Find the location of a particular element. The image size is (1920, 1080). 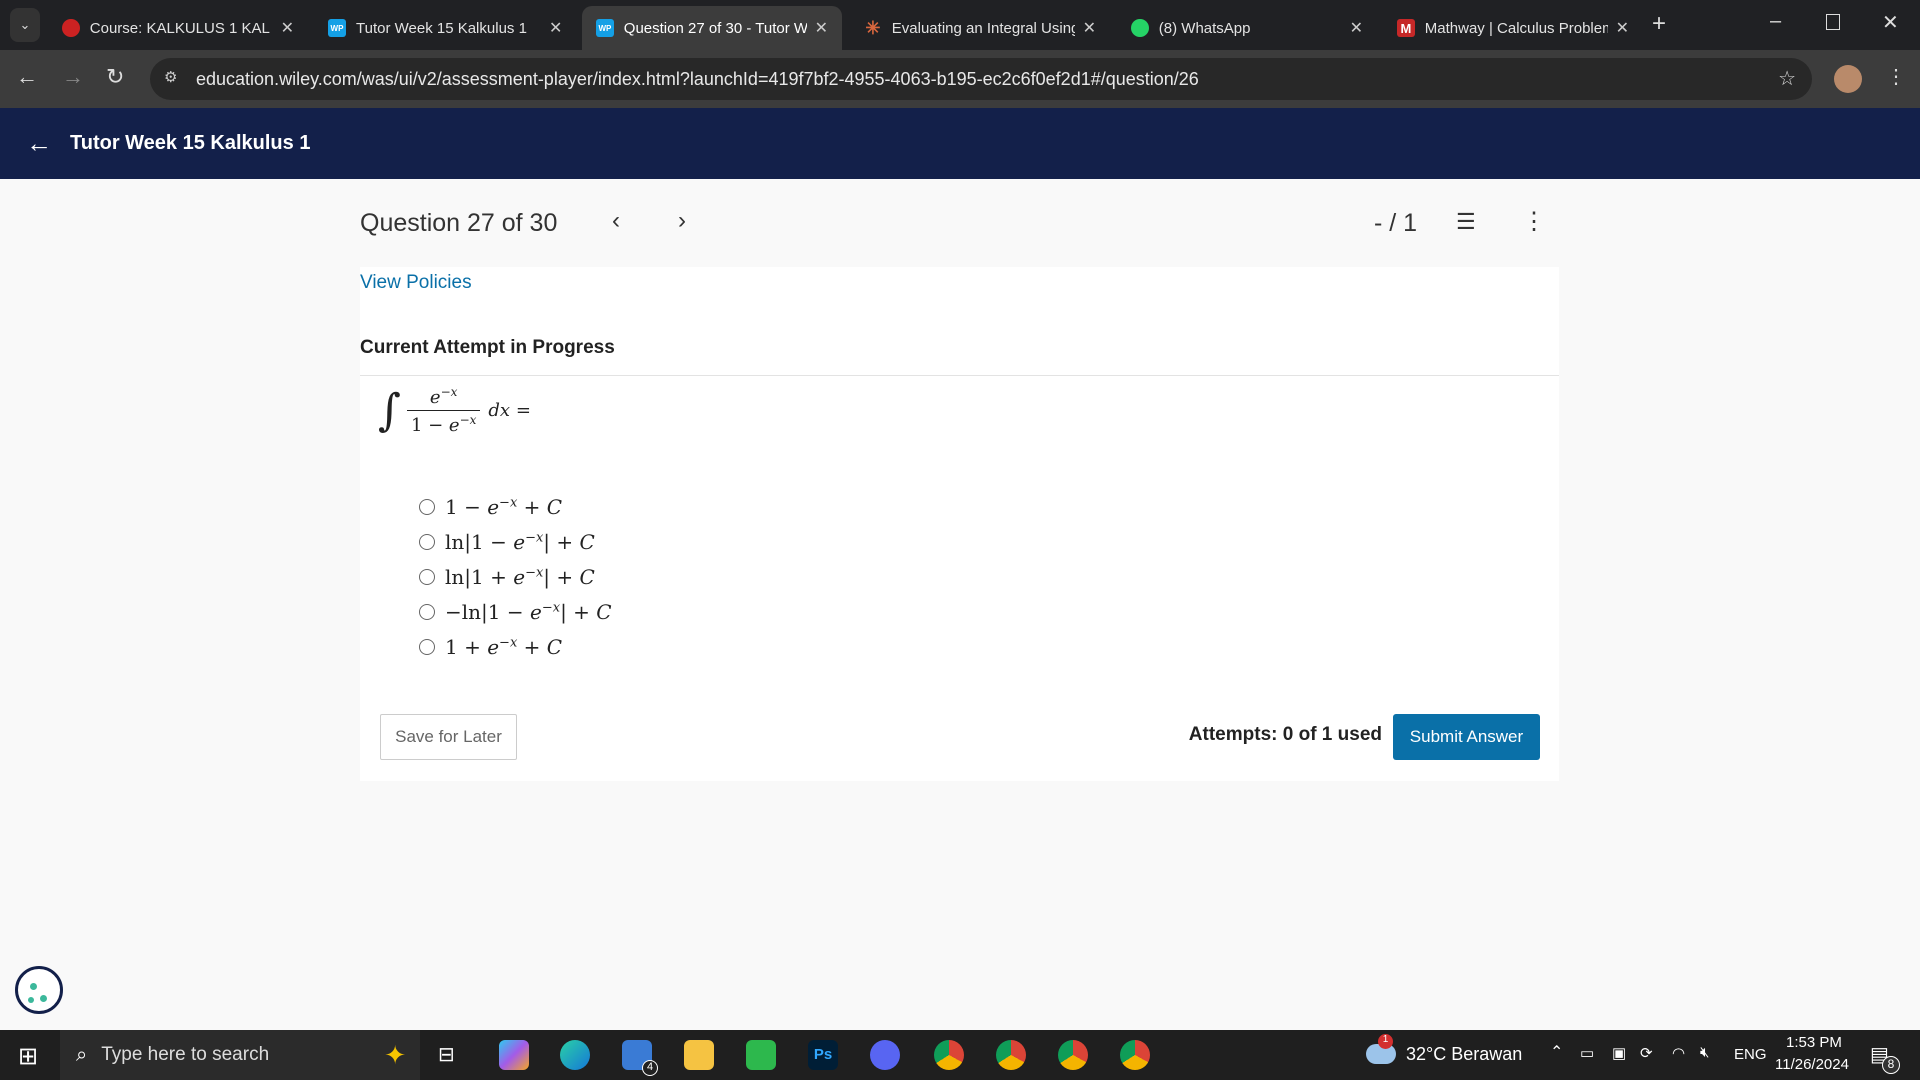

answer-option: −ln|1 − e−x| + C is located at coordinates (515, 612).